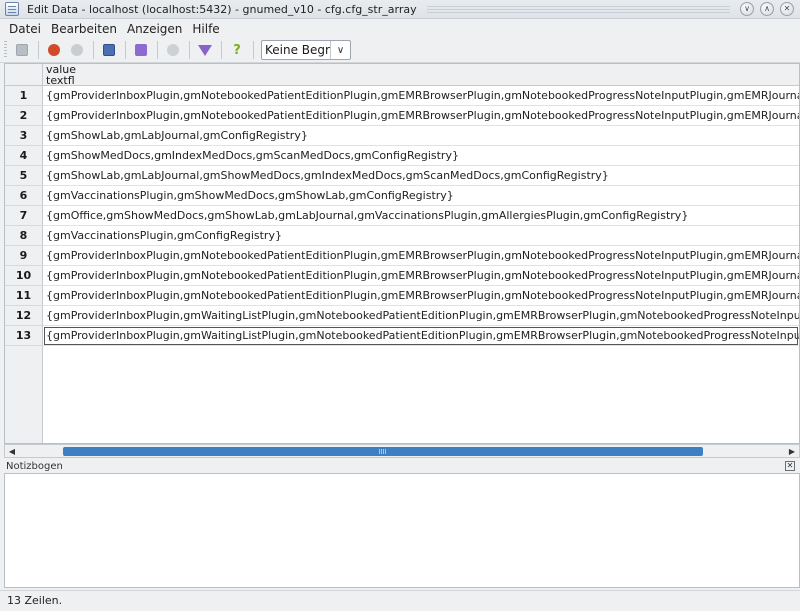 This screenshot has height=611, width=800. What do you see at coordinates (34, 466) in the screenshot?
I see `notes-title: Notizbogen` at bounding box center [34, 466].